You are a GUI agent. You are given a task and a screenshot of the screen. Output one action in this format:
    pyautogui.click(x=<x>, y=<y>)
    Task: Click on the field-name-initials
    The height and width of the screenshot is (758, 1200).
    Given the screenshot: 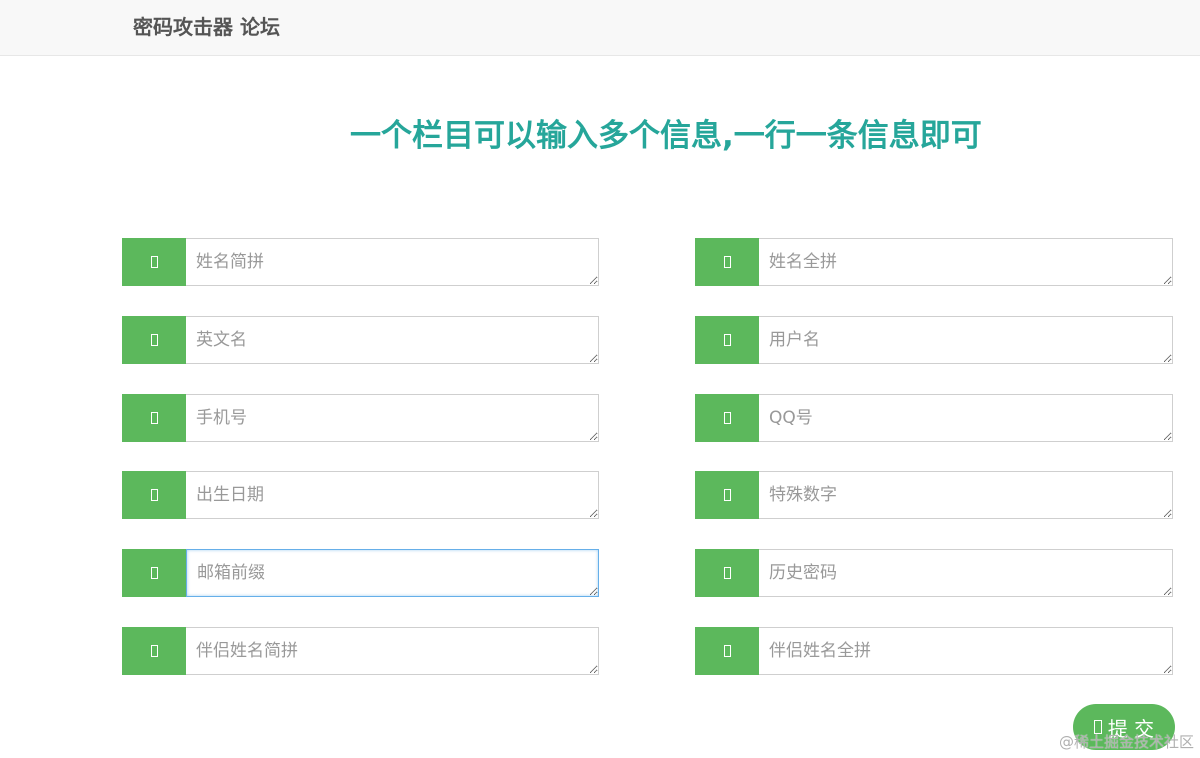 What is the action you would take?
    pyautogui.click(x=360, y=262)
    